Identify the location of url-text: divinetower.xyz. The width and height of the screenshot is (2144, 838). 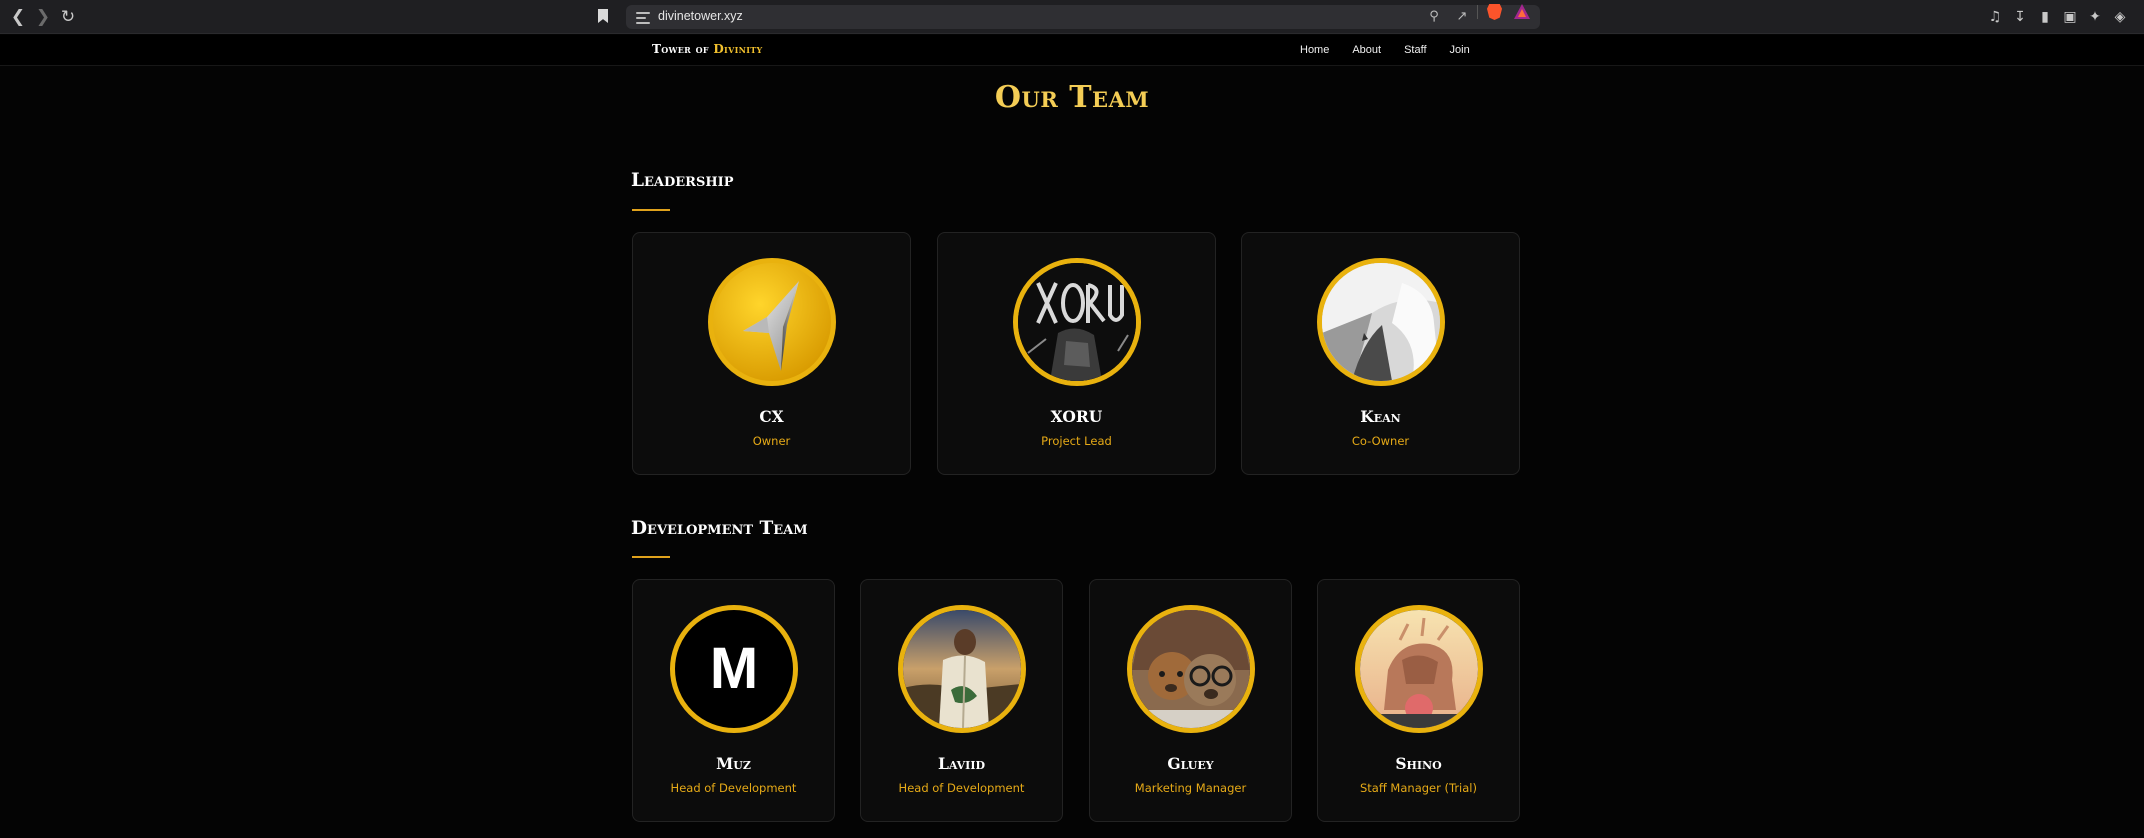
(700, 16).